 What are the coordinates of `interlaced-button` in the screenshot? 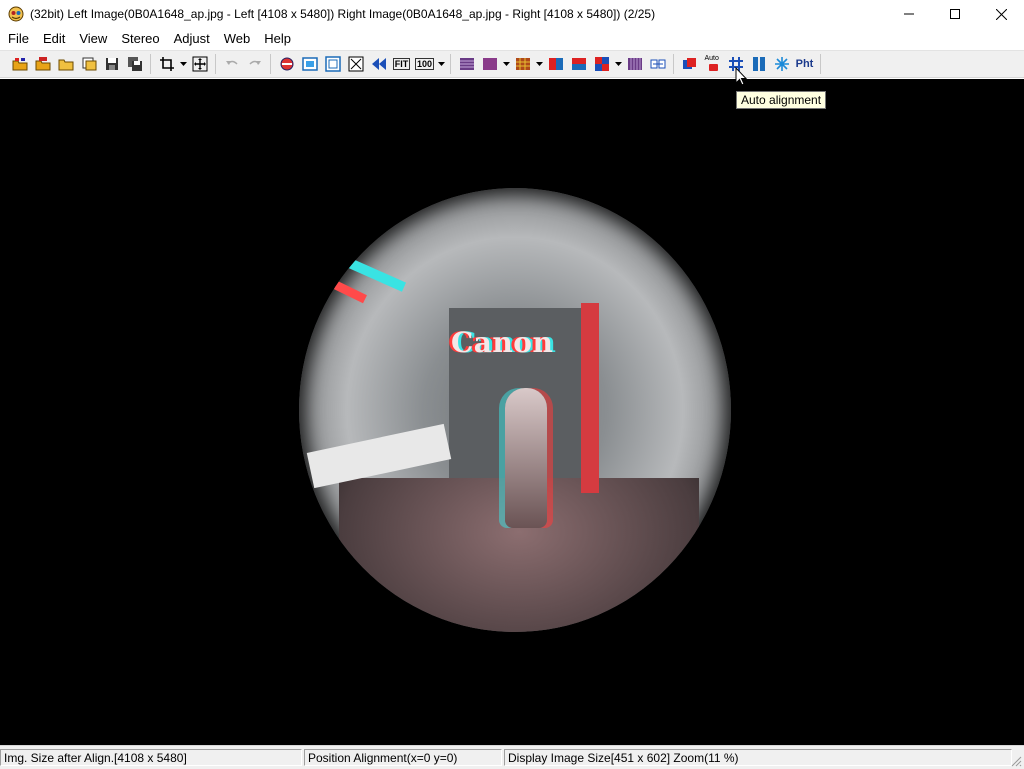 It's located at (466, 64).